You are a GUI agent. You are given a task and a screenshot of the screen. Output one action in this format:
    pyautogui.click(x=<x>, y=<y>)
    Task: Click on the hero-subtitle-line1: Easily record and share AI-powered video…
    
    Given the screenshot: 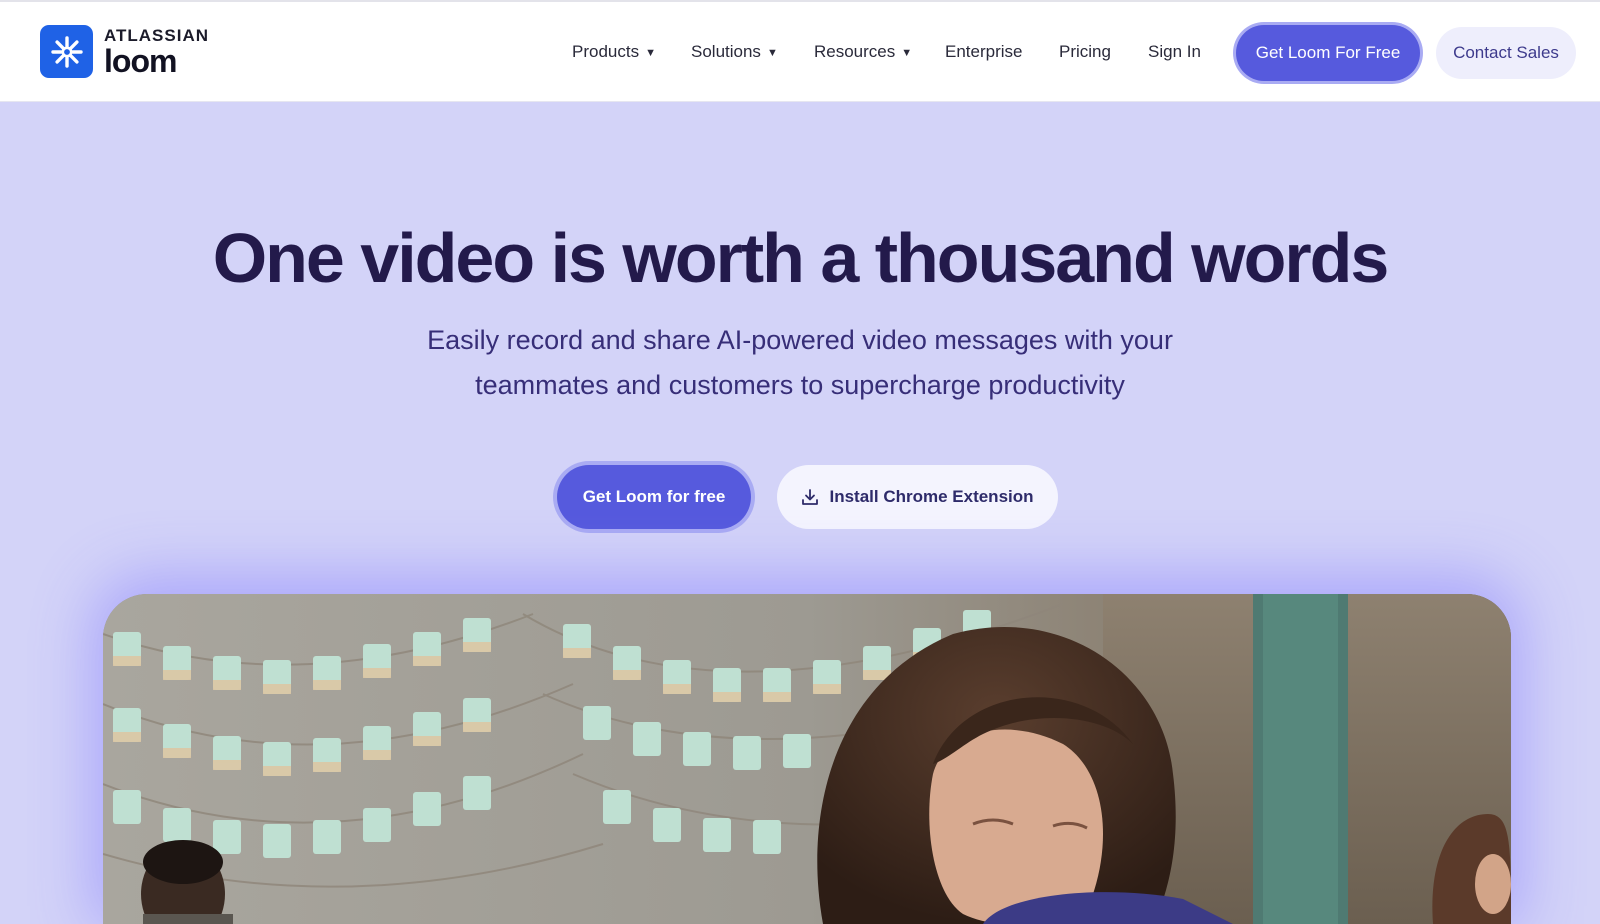 What is the action you would take?
    pyautogui.click(x=800, y=340)
    